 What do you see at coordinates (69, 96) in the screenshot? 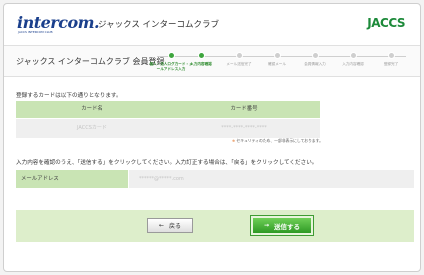
I see `intro-text: 登録するカードは以下の通りとなります。` at bounding box center [69, 96].